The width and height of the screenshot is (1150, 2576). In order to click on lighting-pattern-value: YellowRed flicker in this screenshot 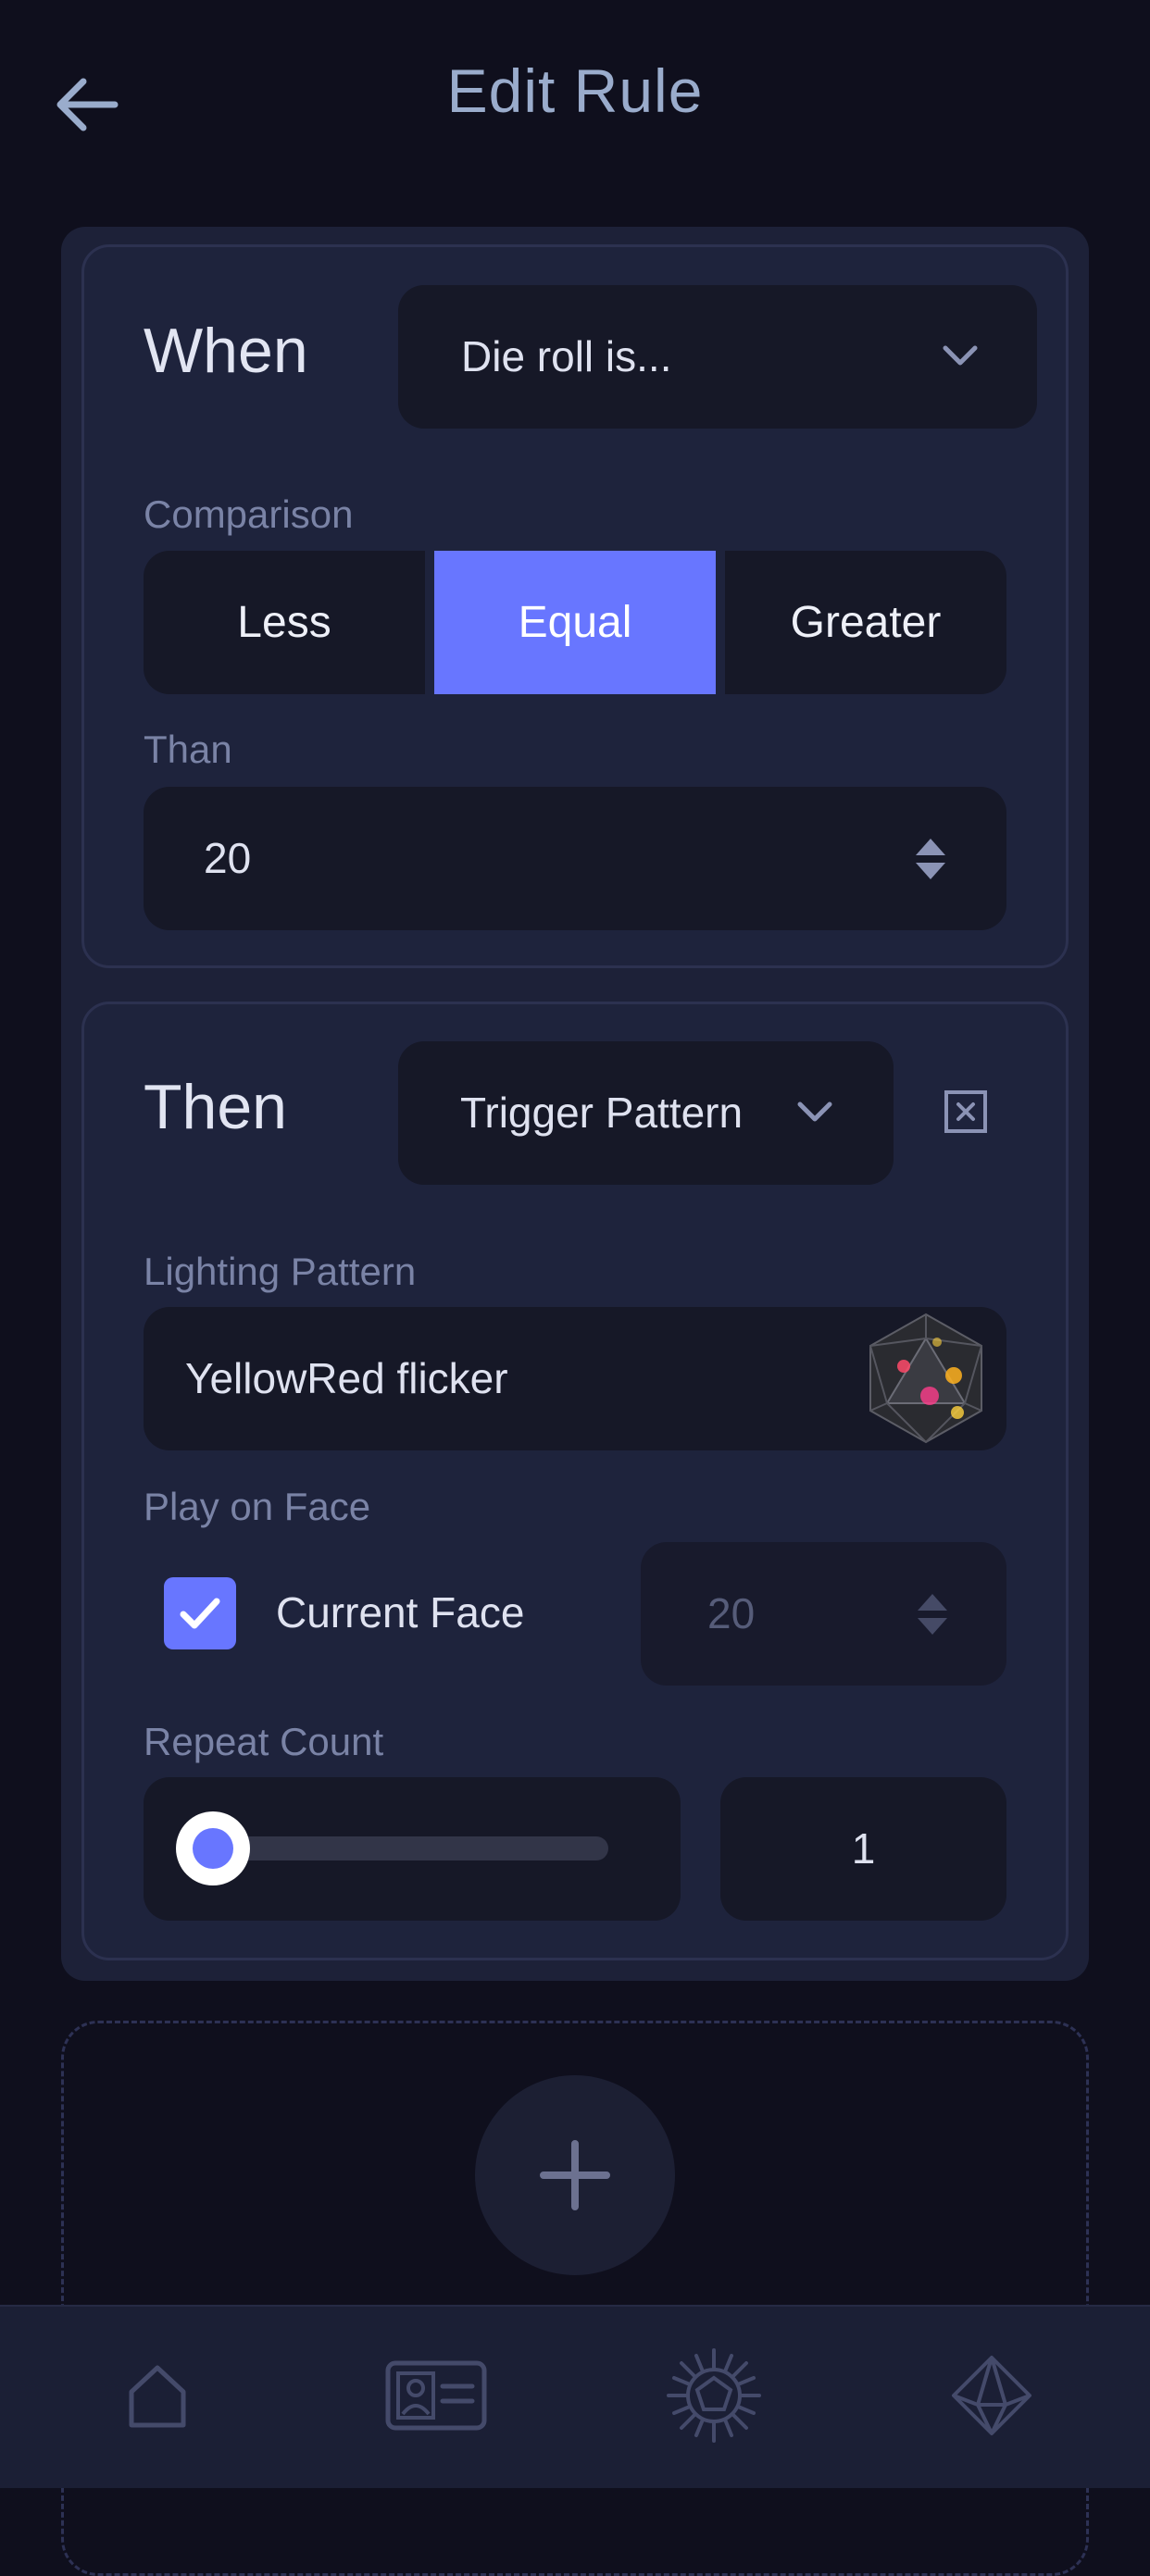, I will do `click(346, 1378)`.